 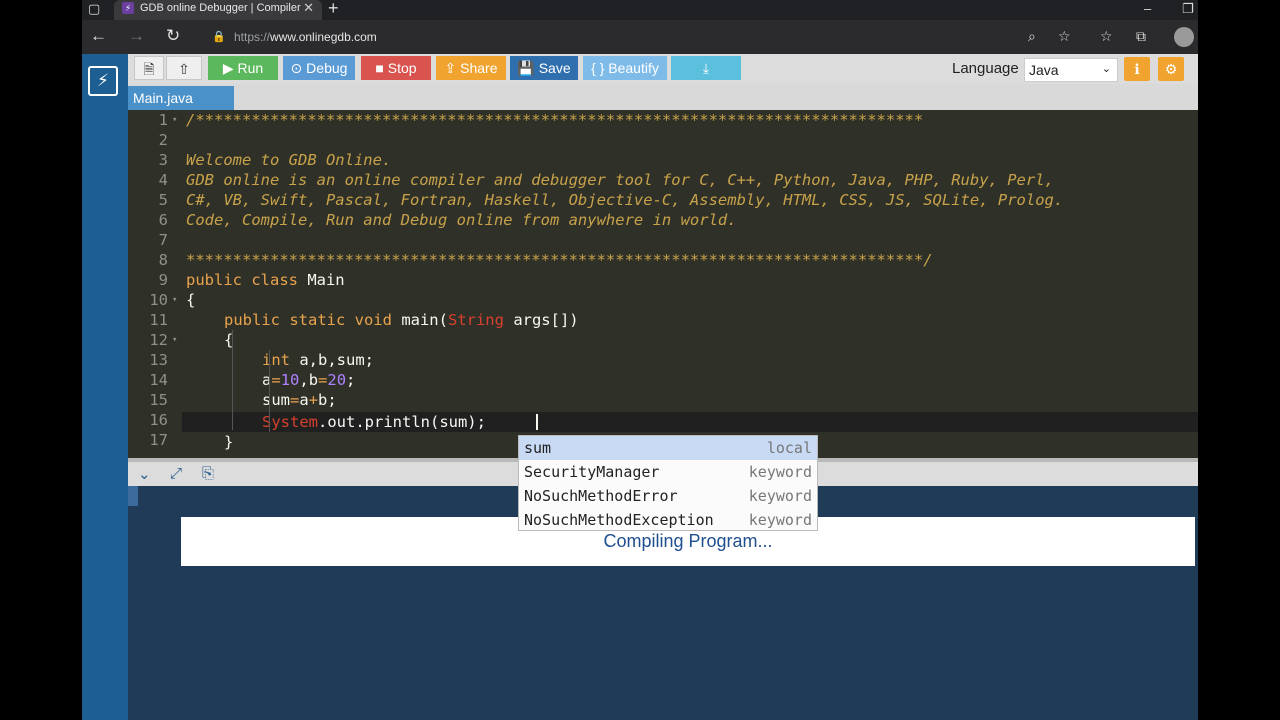 What do you see at coordinates (538, 448) in the screenshot?
I see `autocomplete-name: sum` at bounding box center [538, 448].